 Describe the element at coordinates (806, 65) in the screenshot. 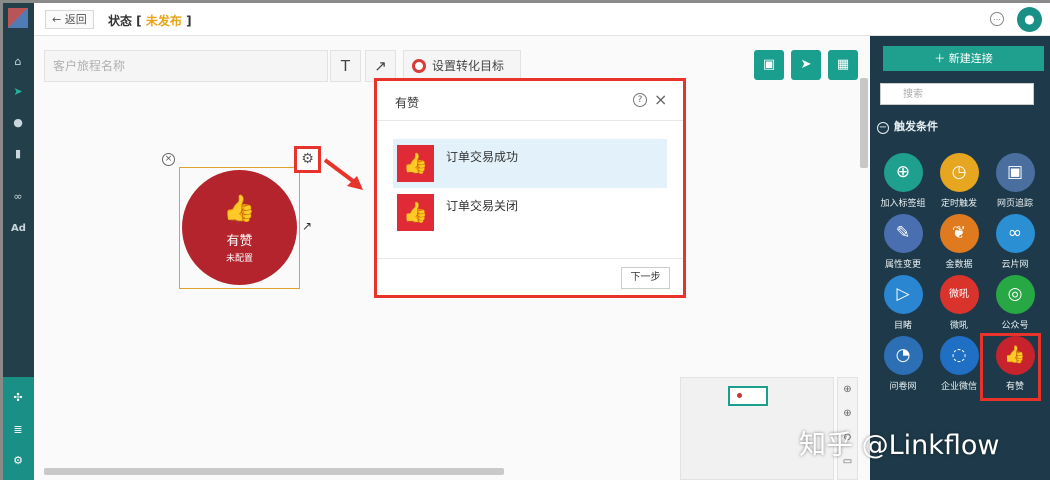

I see `publish-button: ➤` at that location.